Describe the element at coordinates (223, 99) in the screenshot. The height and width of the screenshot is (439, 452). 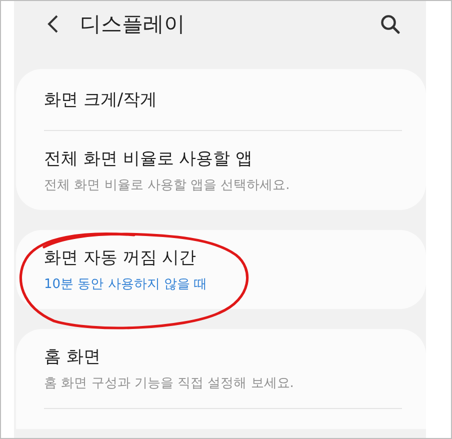
I see `setting-title: 화면 크게/작게` at that location.